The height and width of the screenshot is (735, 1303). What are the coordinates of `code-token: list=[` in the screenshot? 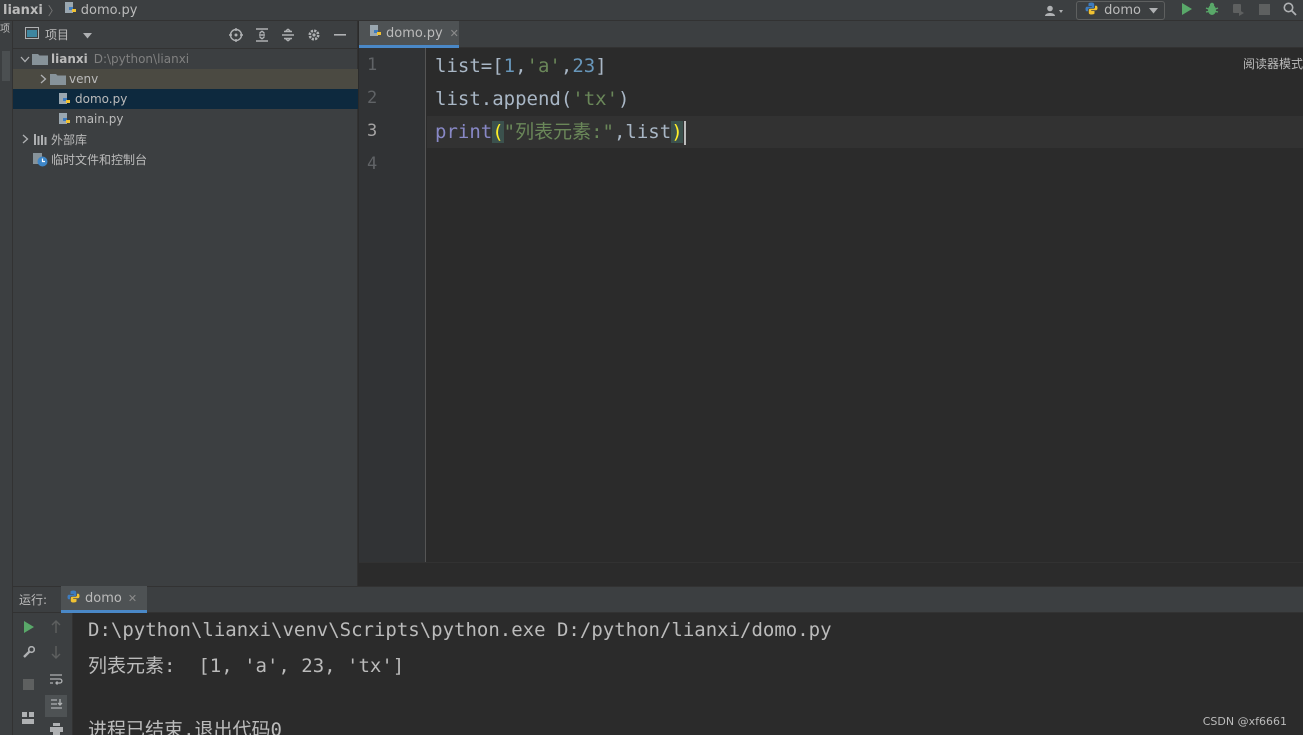 It's located at (469, 66).